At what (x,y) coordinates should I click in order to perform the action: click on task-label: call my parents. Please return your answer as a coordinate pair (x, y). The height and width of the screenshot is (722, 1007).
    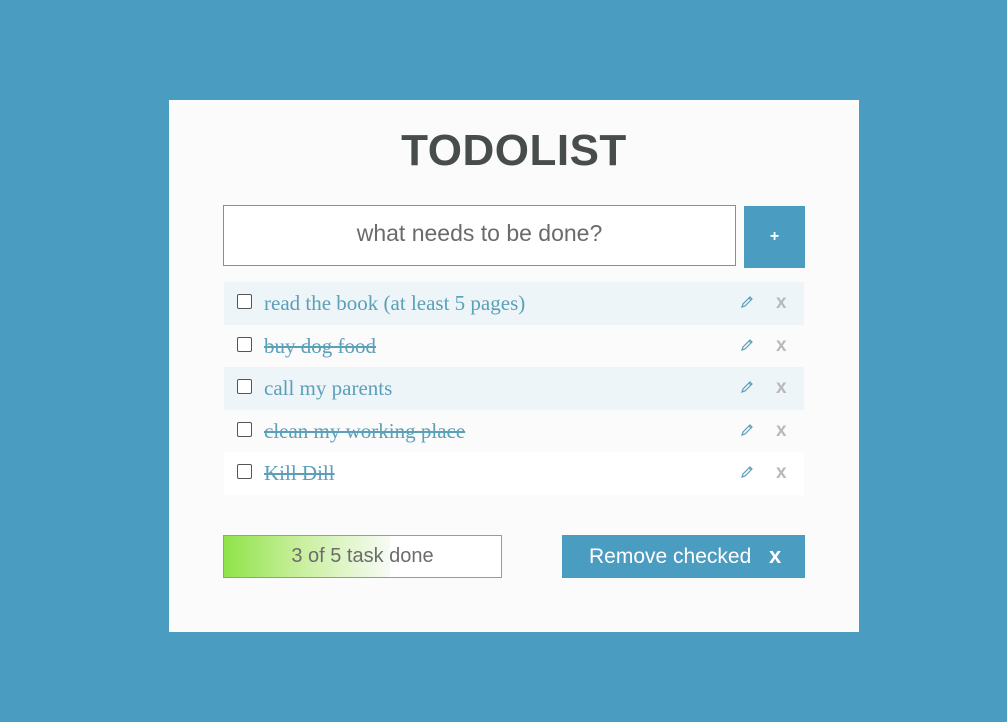
    Looking at the image, I should click on (328, 388).